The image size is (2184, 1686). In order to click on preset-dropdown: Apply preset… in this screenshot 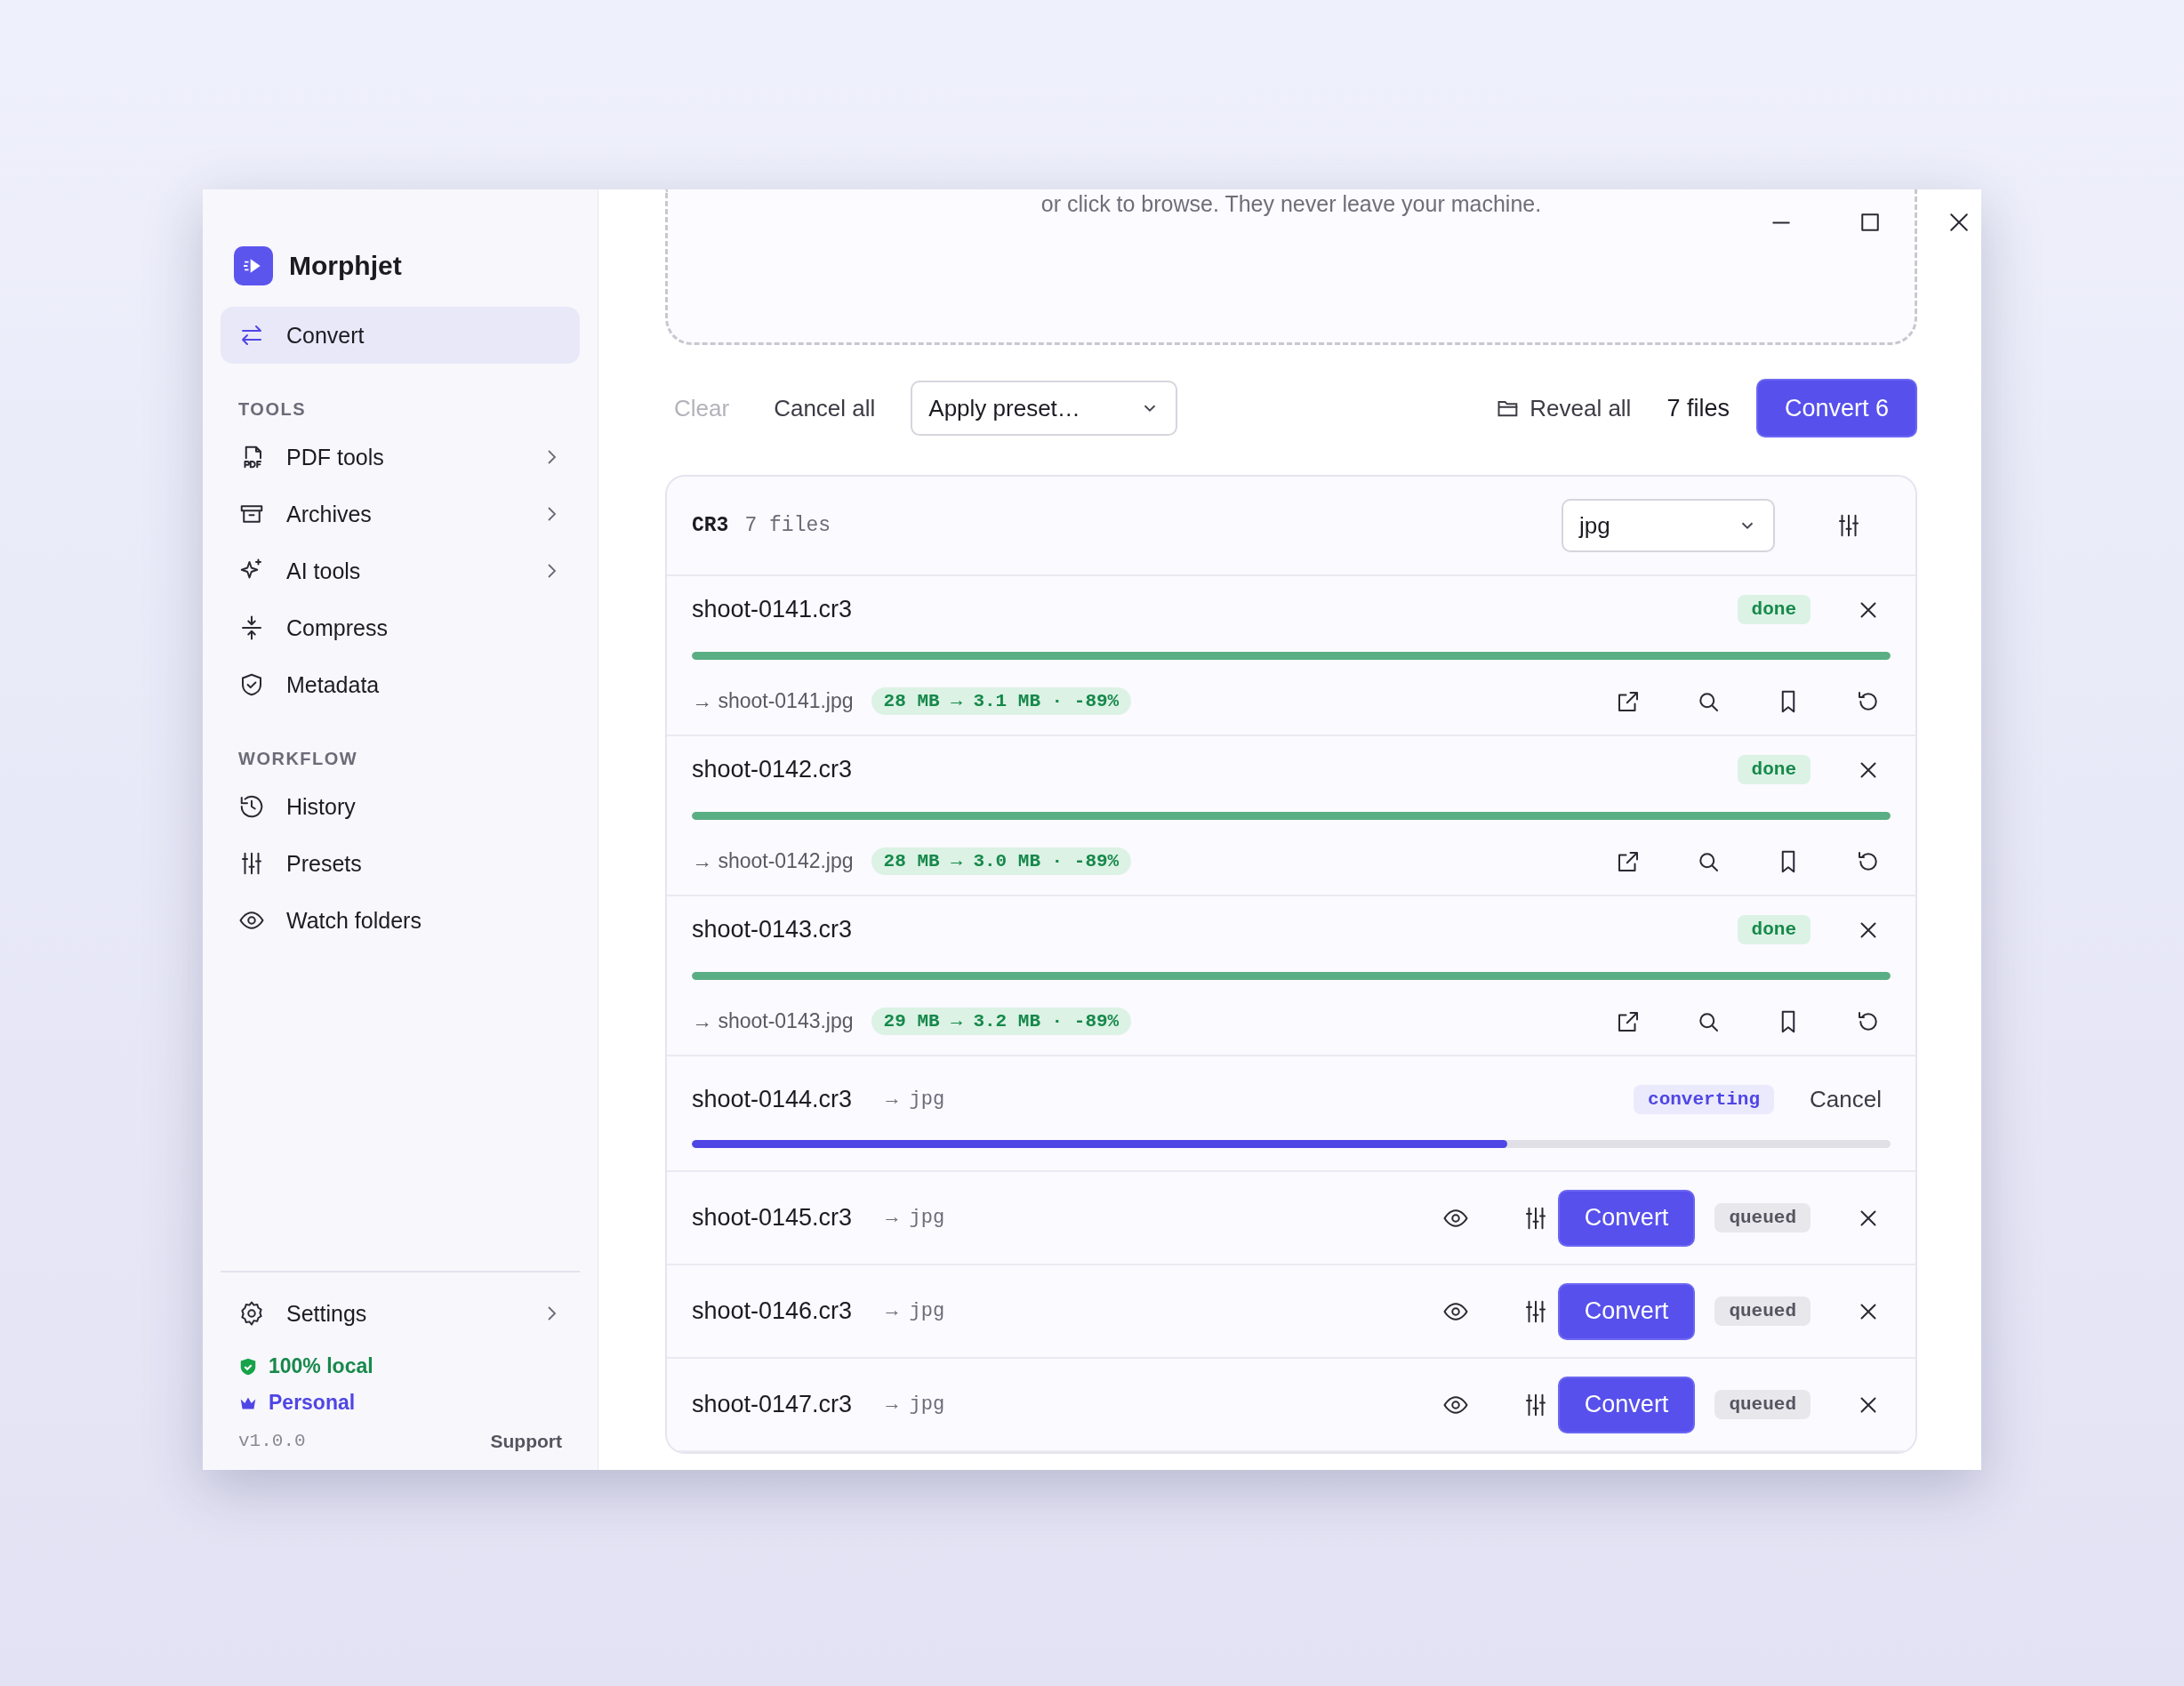, I will do `click(1044, 408)`.